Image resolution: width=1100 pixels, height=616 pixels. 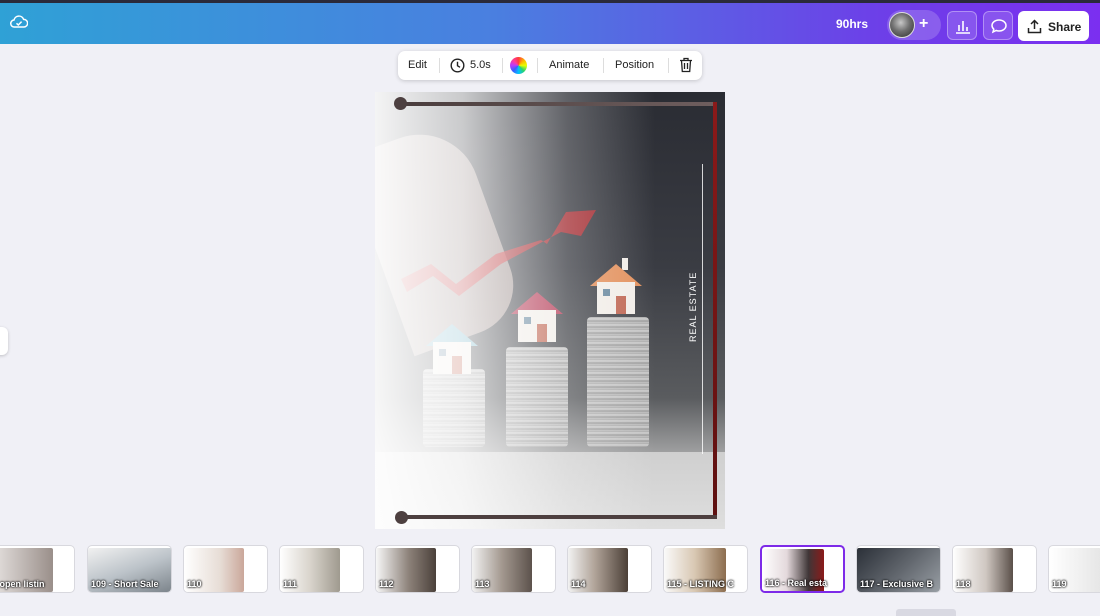 I want to click on page-thumbnail: 109 - Short Sale, so click(x=129, y=569).